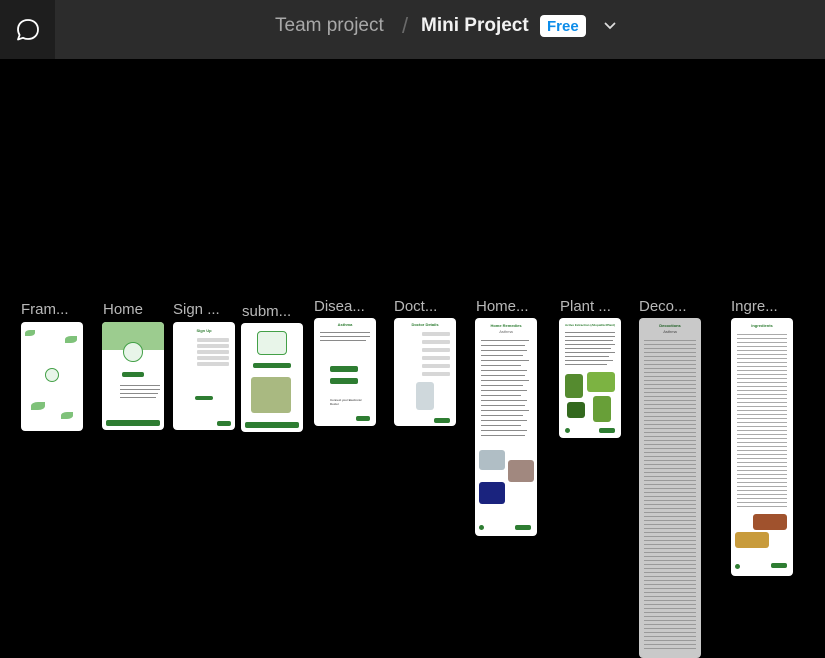 The width and height of the screenshot is (825, 658). What do you see at coordinates (272, 365) in the screenshot?
I see `select-dropdown` at bounding box center [272, 365].